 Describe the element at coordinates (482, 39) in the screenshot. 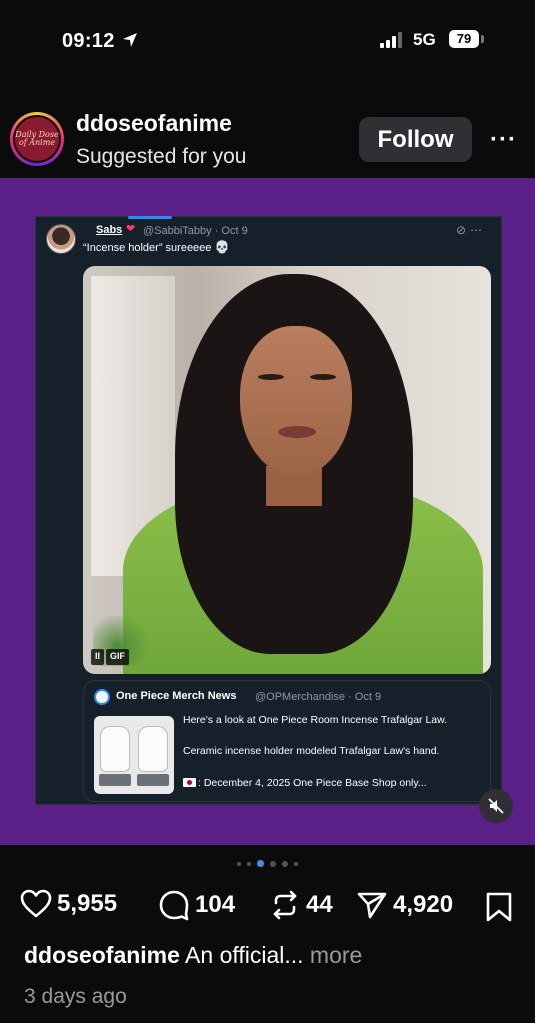

I see `battery-tip` at that location.